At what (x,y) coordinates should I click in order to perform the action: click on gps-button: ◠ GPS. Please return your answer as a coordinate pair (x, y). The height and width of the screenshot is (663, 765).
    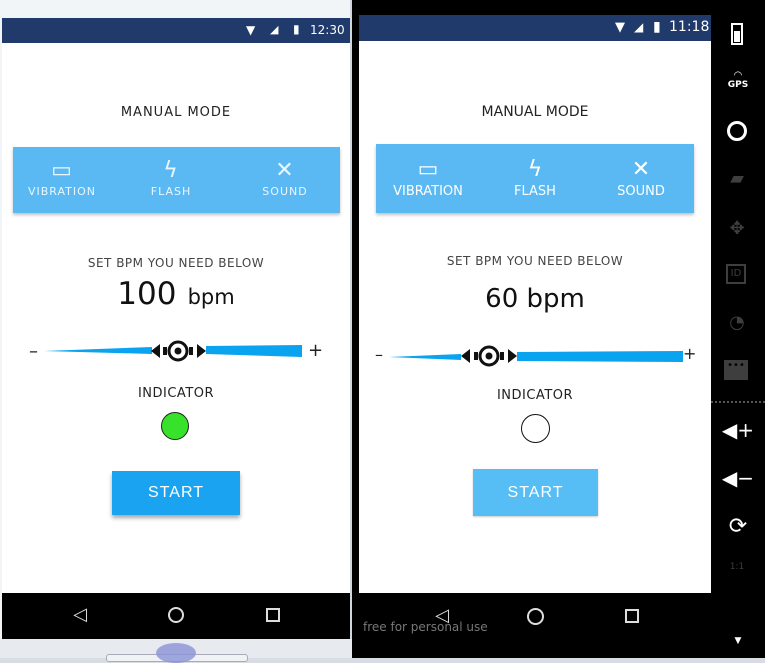
    Looking at the image, I should click on (738, 80).